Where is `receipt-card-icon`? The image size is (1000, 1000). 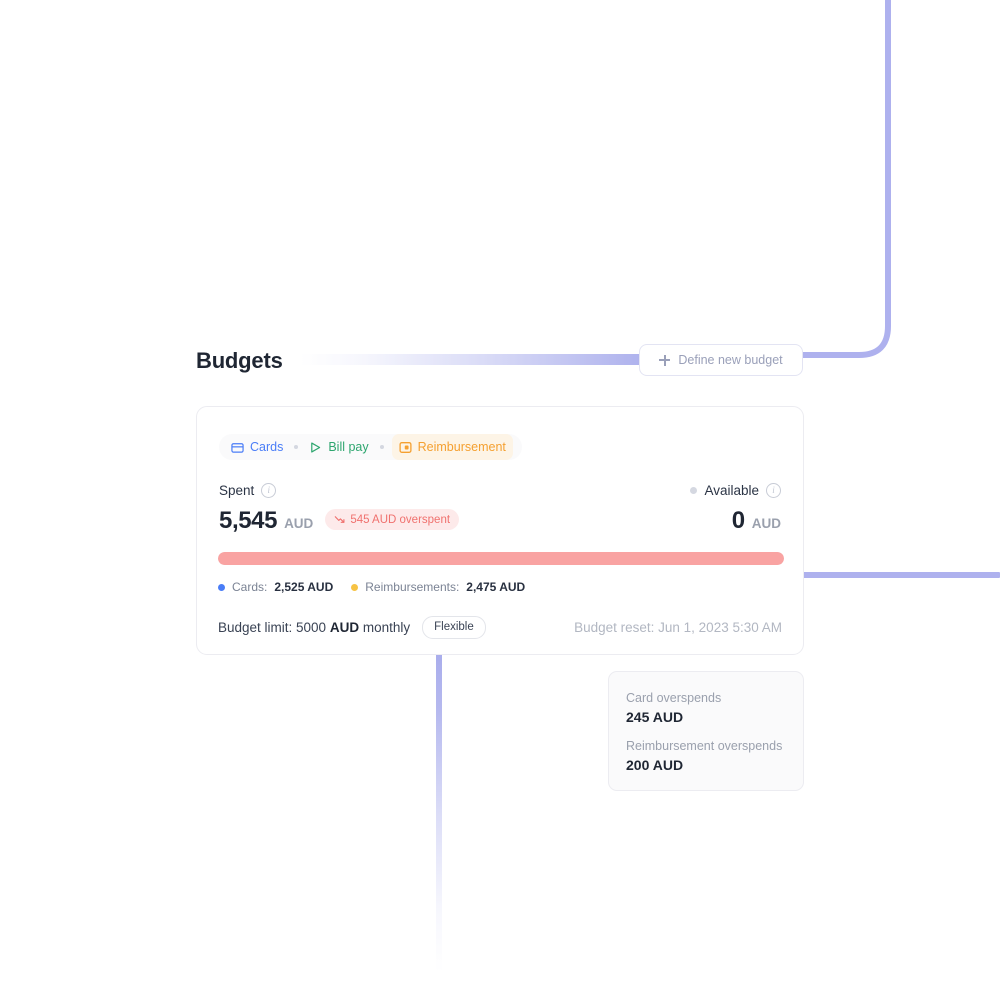
receipt-card-icon is located at coordinates (405, 447).